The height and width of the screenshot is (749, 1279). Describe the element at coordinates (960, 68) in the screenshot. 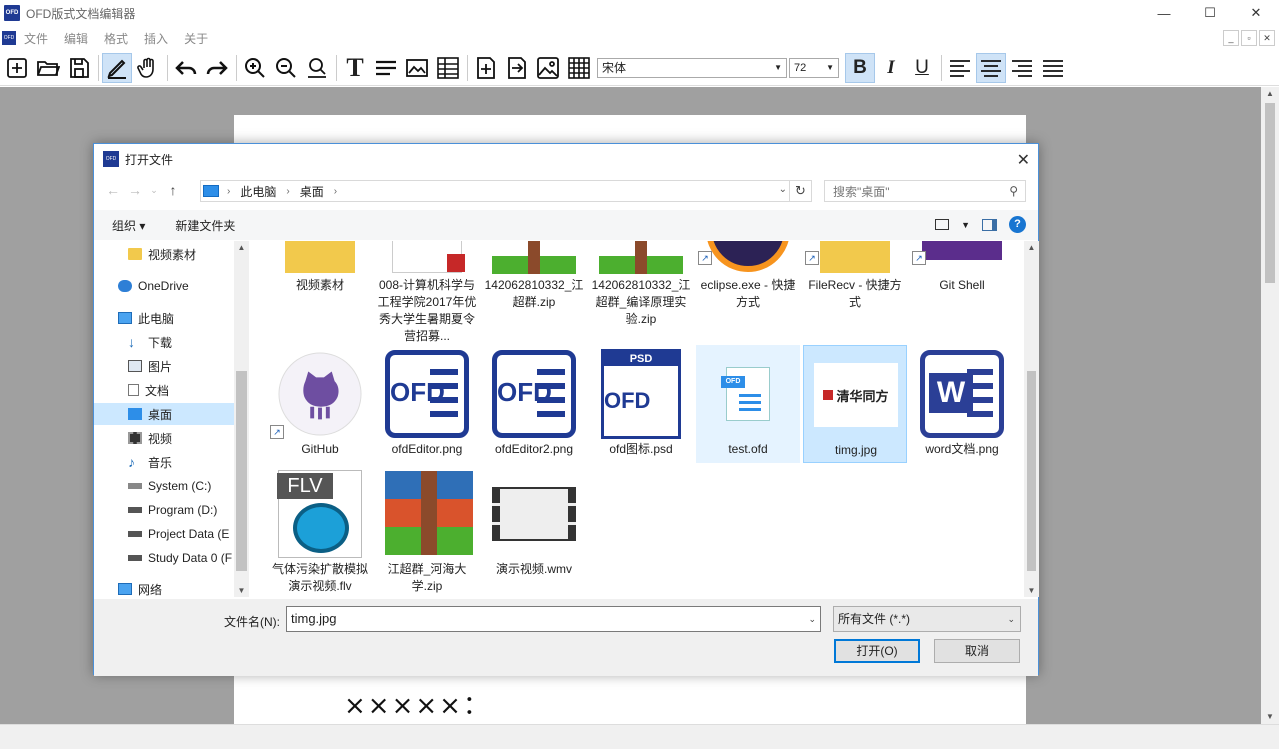

I see `align-left-button` at that location.